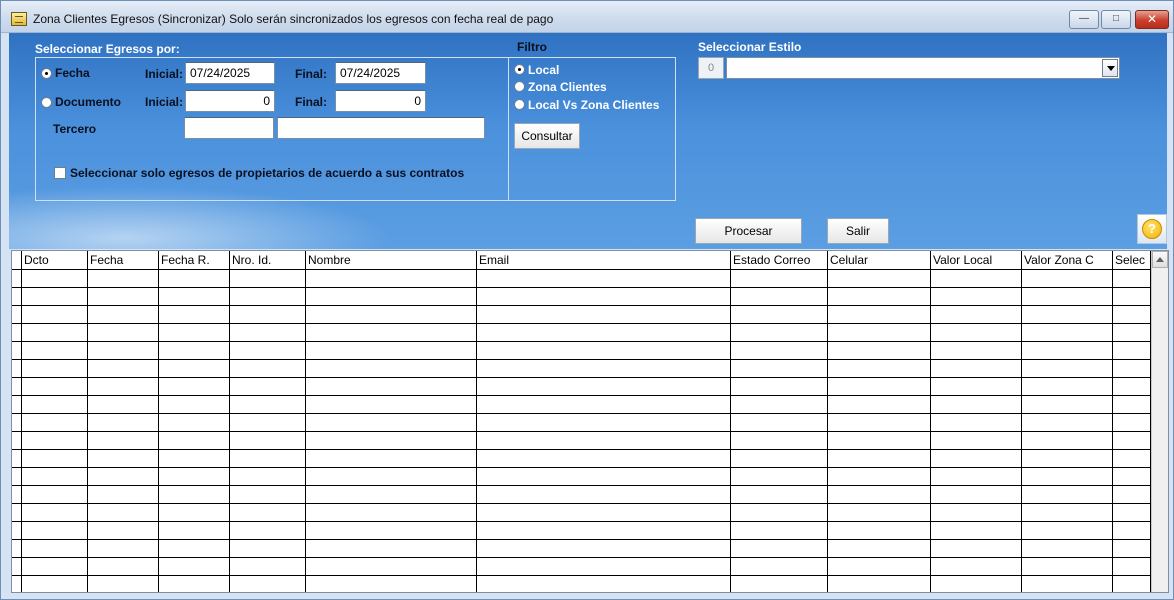 The height and width of the screenshot is (600, 1174). Describe the element at coordinates (1084, 19) in the screenshot. I see `minimize-button: —` at that location.